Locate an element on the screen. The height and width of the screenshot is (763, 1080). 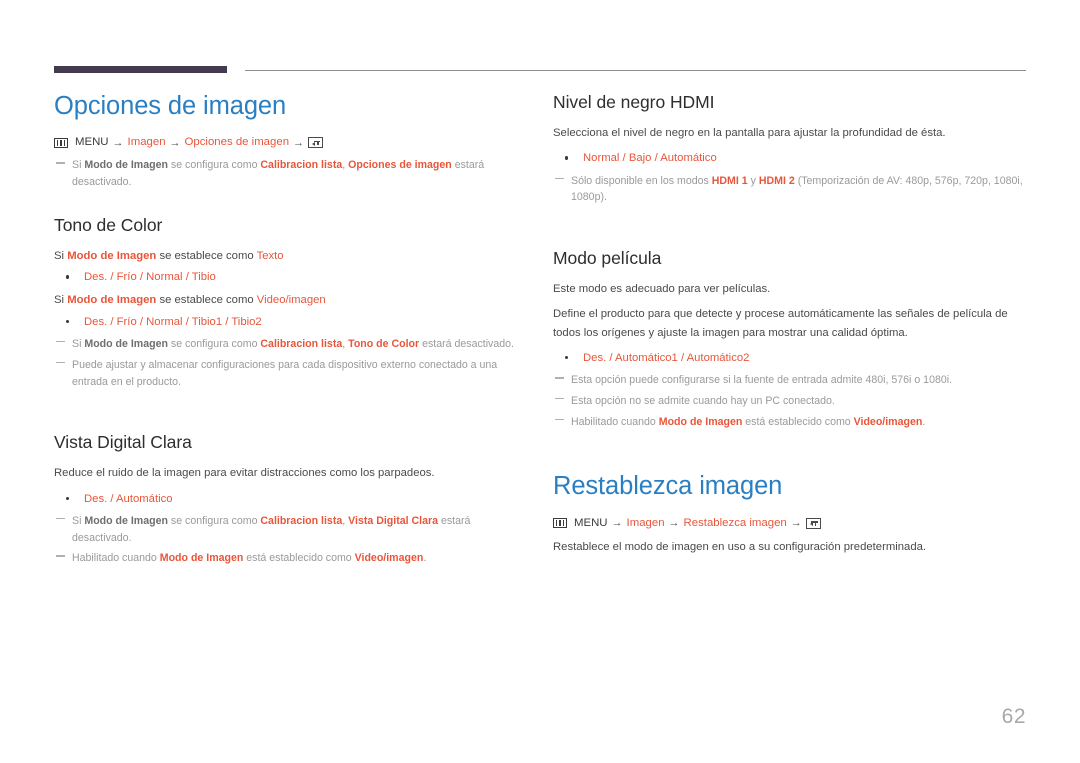
para-value: Texto is located at coordinates (270, 255).